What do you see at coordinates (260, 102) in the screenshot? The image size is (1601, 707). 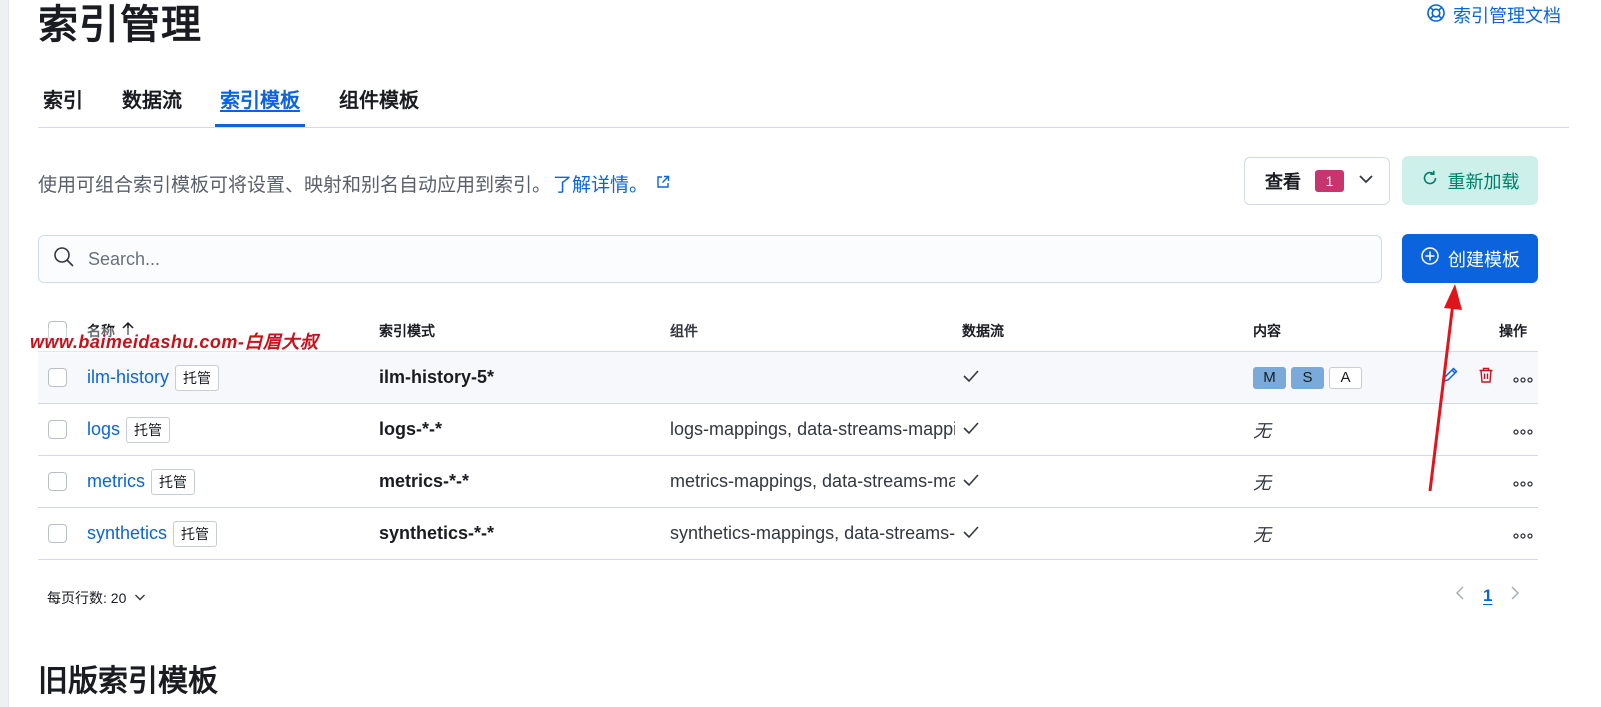 I see `tab-index-templates: 索引模板` at bounding box center [260, 102].